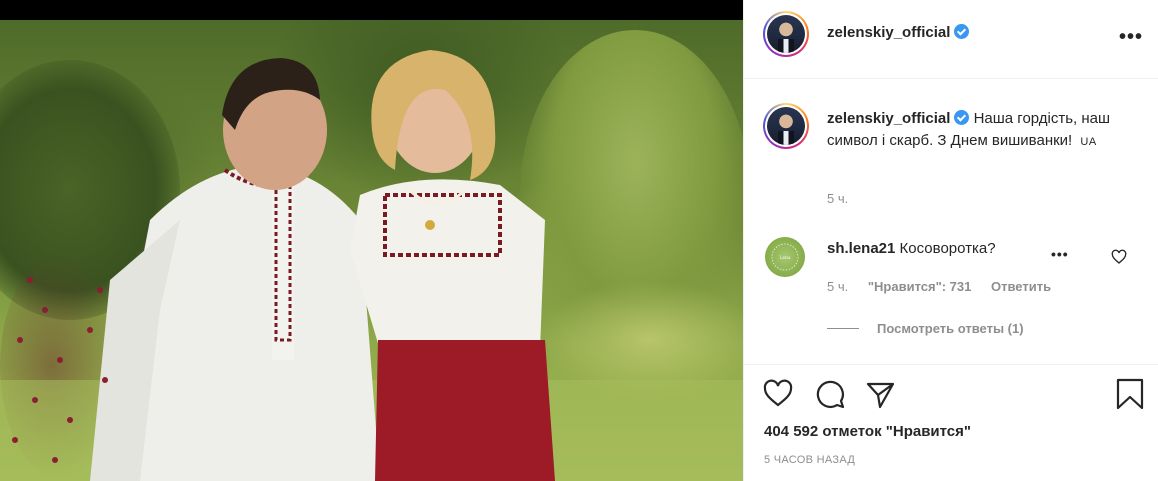  Describe the element at coordinates (1021, 286) in the screenshot. I see `reply-button: Ответить` at that location.